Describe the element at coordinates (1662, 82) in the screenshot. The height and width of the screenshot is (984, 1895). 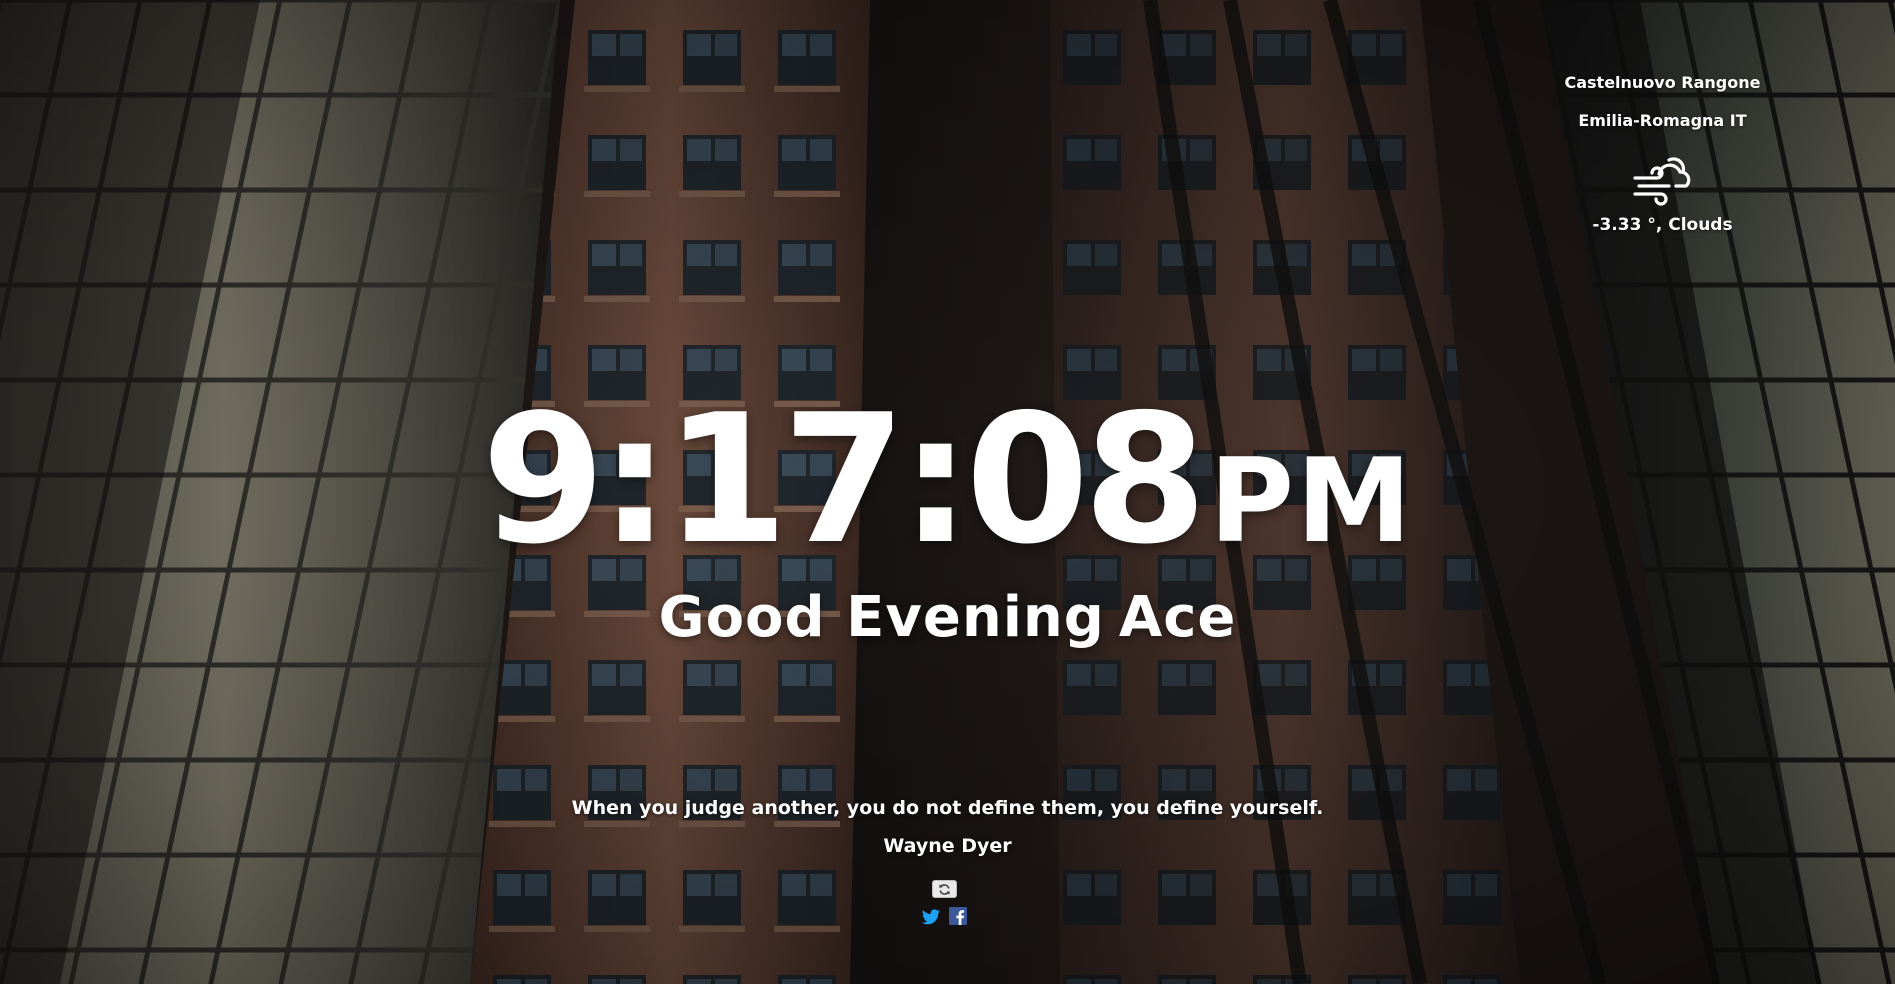
I see `weather-city: Castelnuovo Rangone` at that location.